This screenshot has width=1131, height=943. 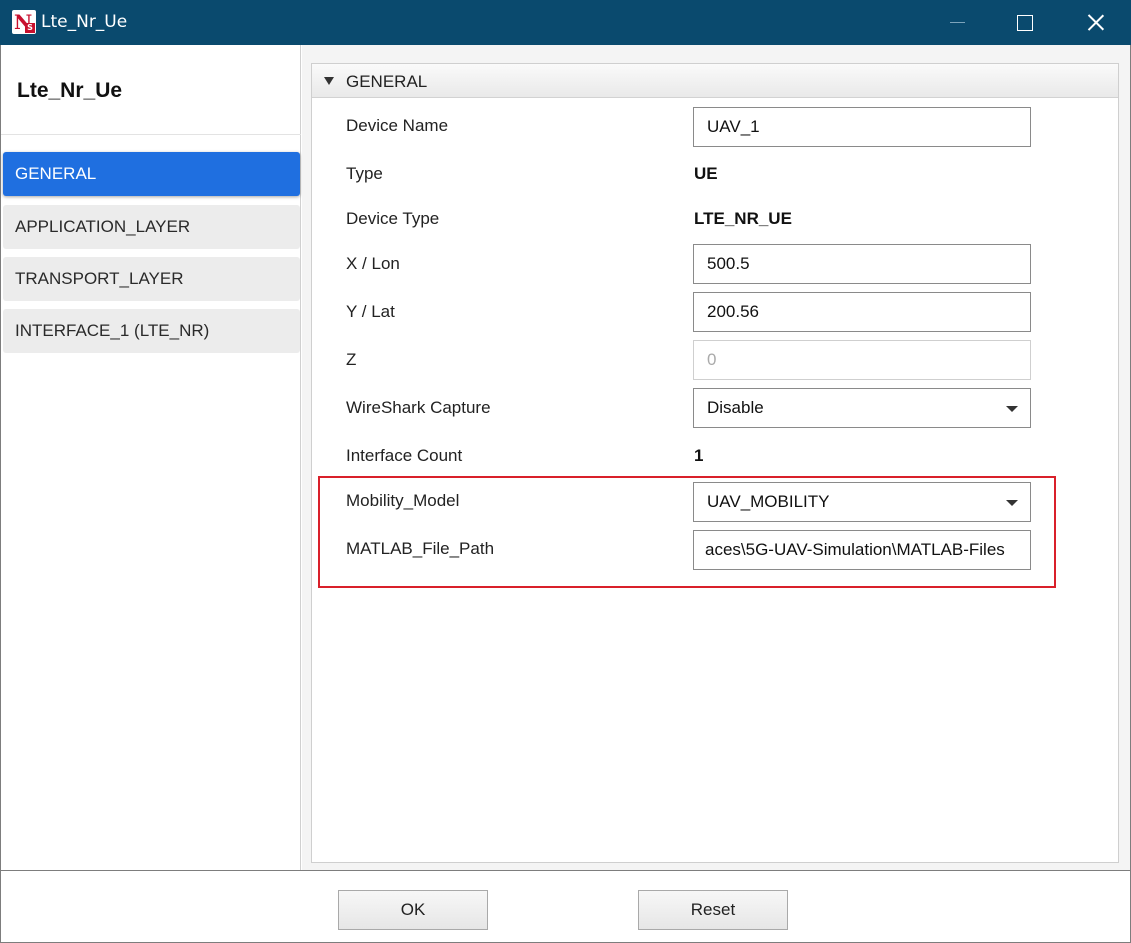 What do you see at coordinates (70, 90) in the screenshot?
I see `device-title: Lte_Nr_Ue` at bounding box center [70, 90].